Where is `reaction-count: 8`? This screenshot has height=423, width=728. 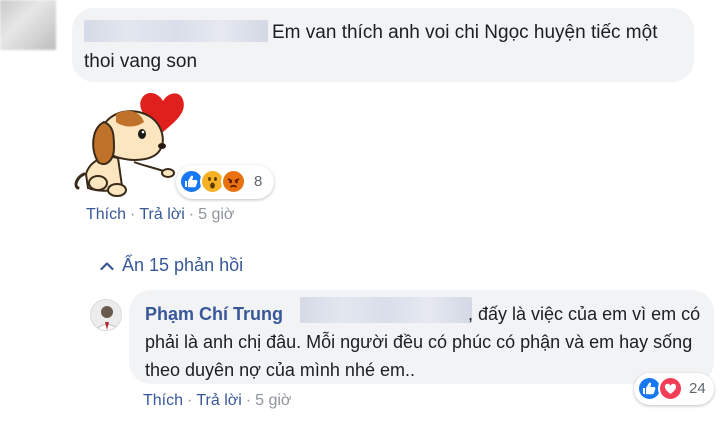
reaction-count: 8 is located at coordinates (258, 181).